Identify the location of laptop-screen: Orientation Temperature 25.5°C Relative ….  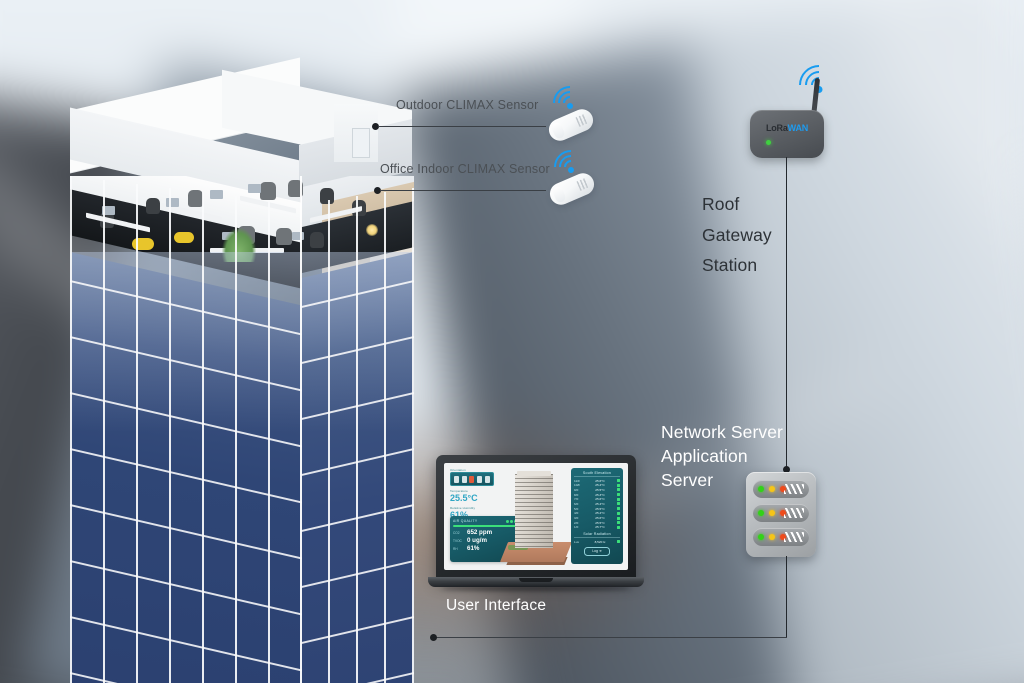
(536, 516).